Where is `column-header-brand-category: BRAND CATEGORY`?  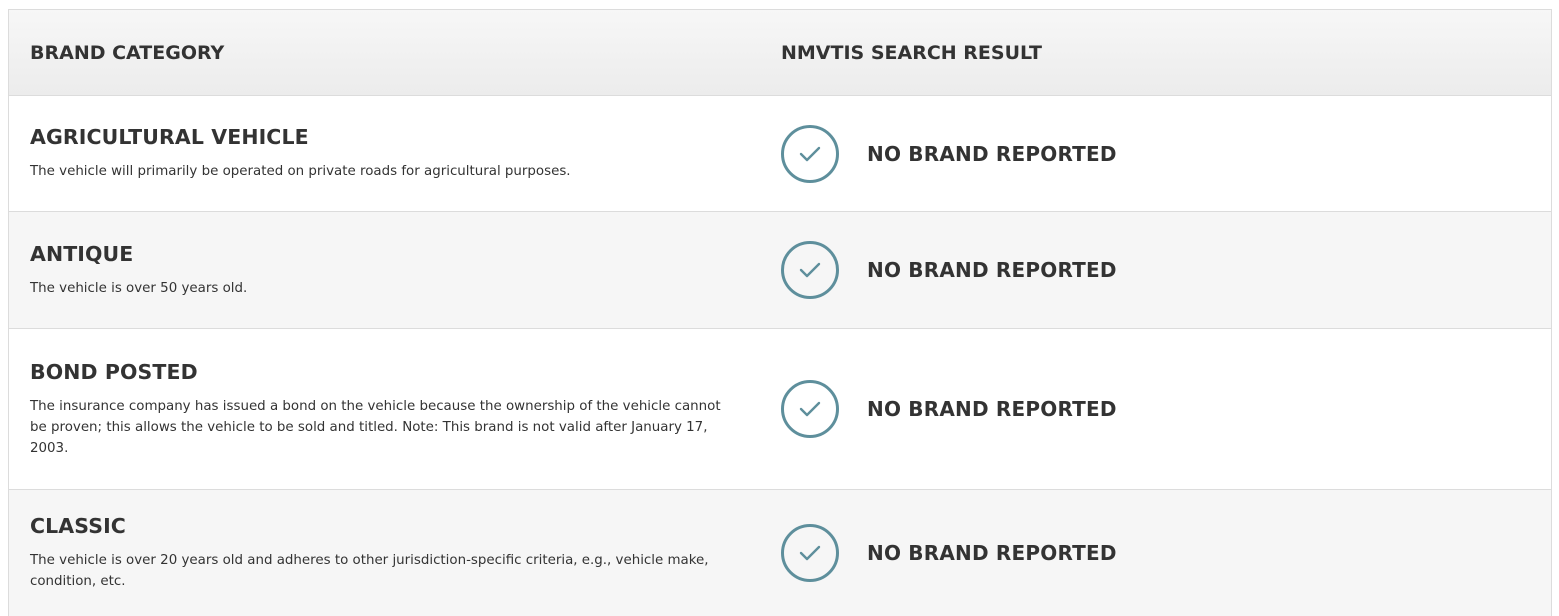
column-header-brand-category: BRAND CATEGORY is located at coordinates (127, 52).